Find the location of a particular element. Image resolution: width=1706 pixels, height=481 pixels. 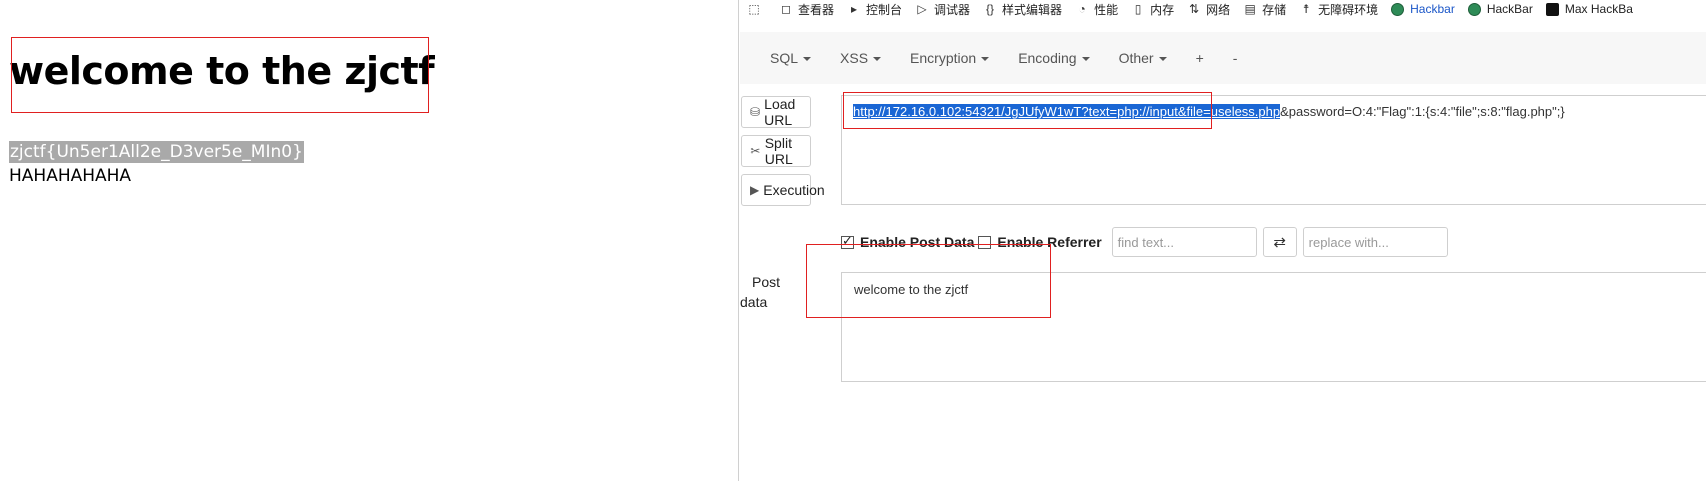

tab-debugger: ▷ 调试器 is located at coordinates (942, 9).